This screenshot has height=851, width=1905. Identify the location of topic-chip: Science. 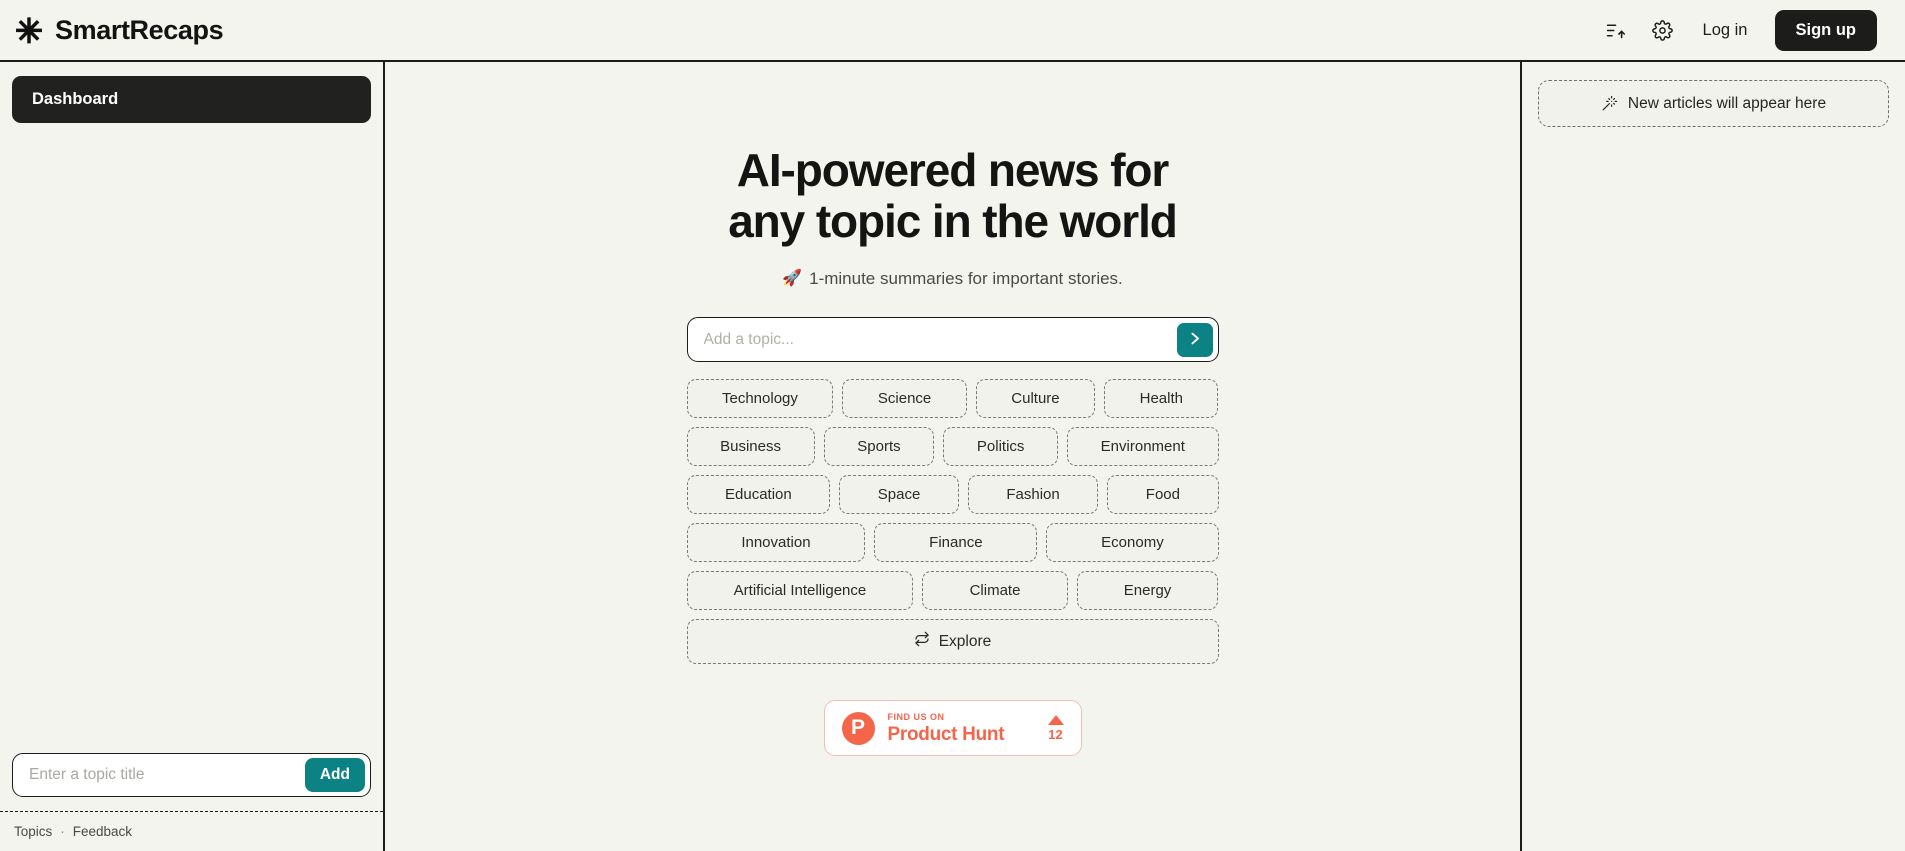
(904, 399).